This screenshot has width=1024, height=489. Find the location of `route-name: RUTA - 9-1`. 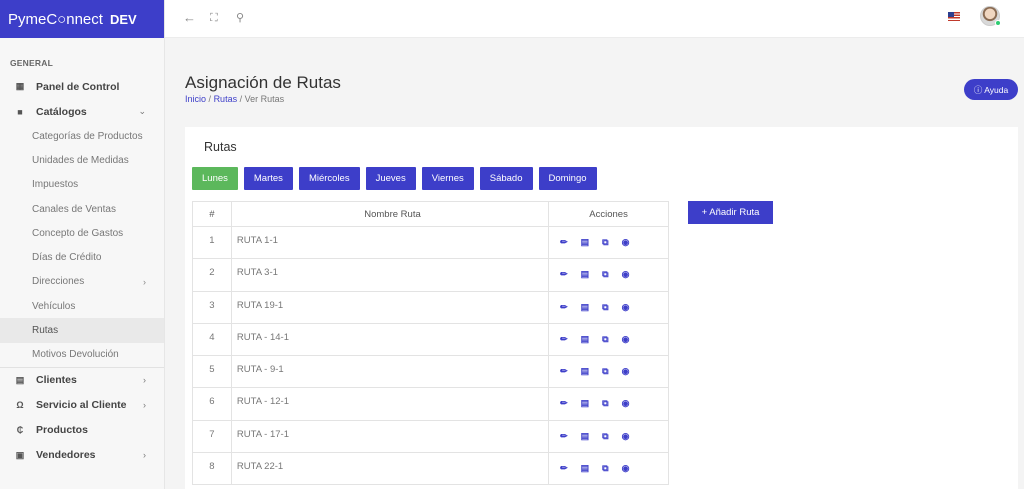

route-name: RUTA - 9-1 is located at coordinates (390, 372).